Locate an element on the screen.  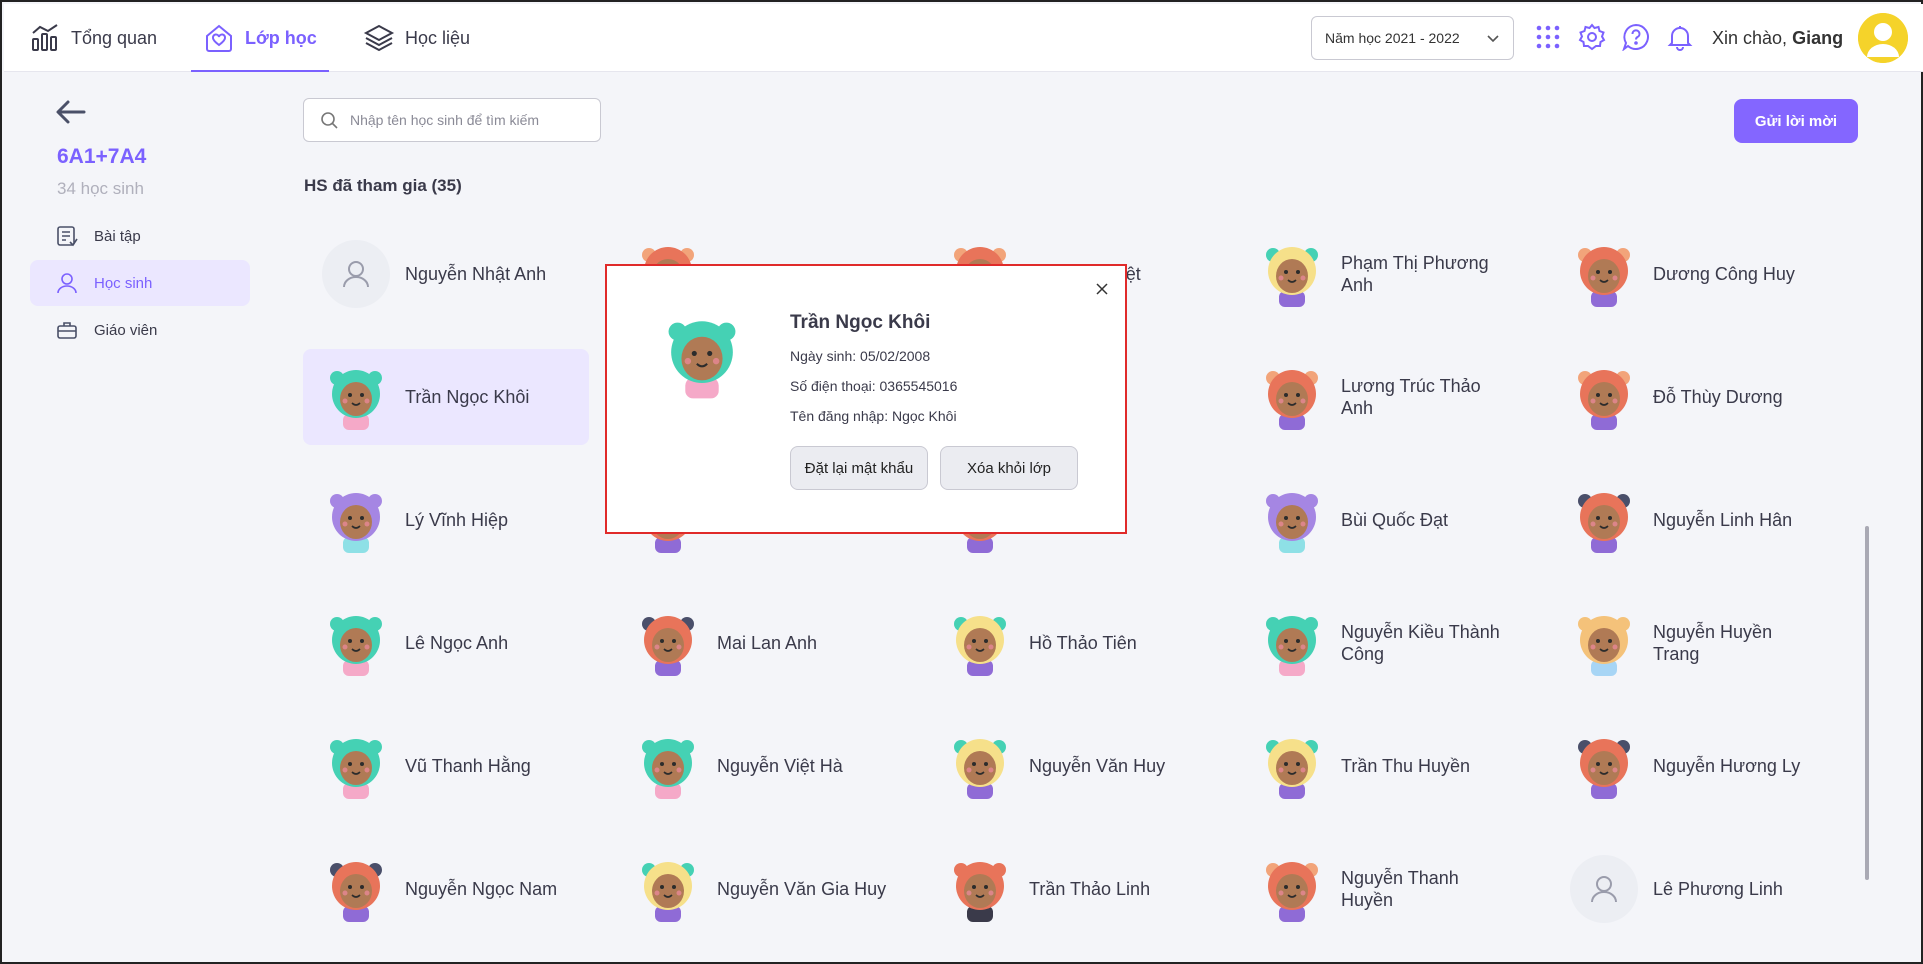
student-name: Vũ Thanh Hằng is located at coordinates (468, 766).